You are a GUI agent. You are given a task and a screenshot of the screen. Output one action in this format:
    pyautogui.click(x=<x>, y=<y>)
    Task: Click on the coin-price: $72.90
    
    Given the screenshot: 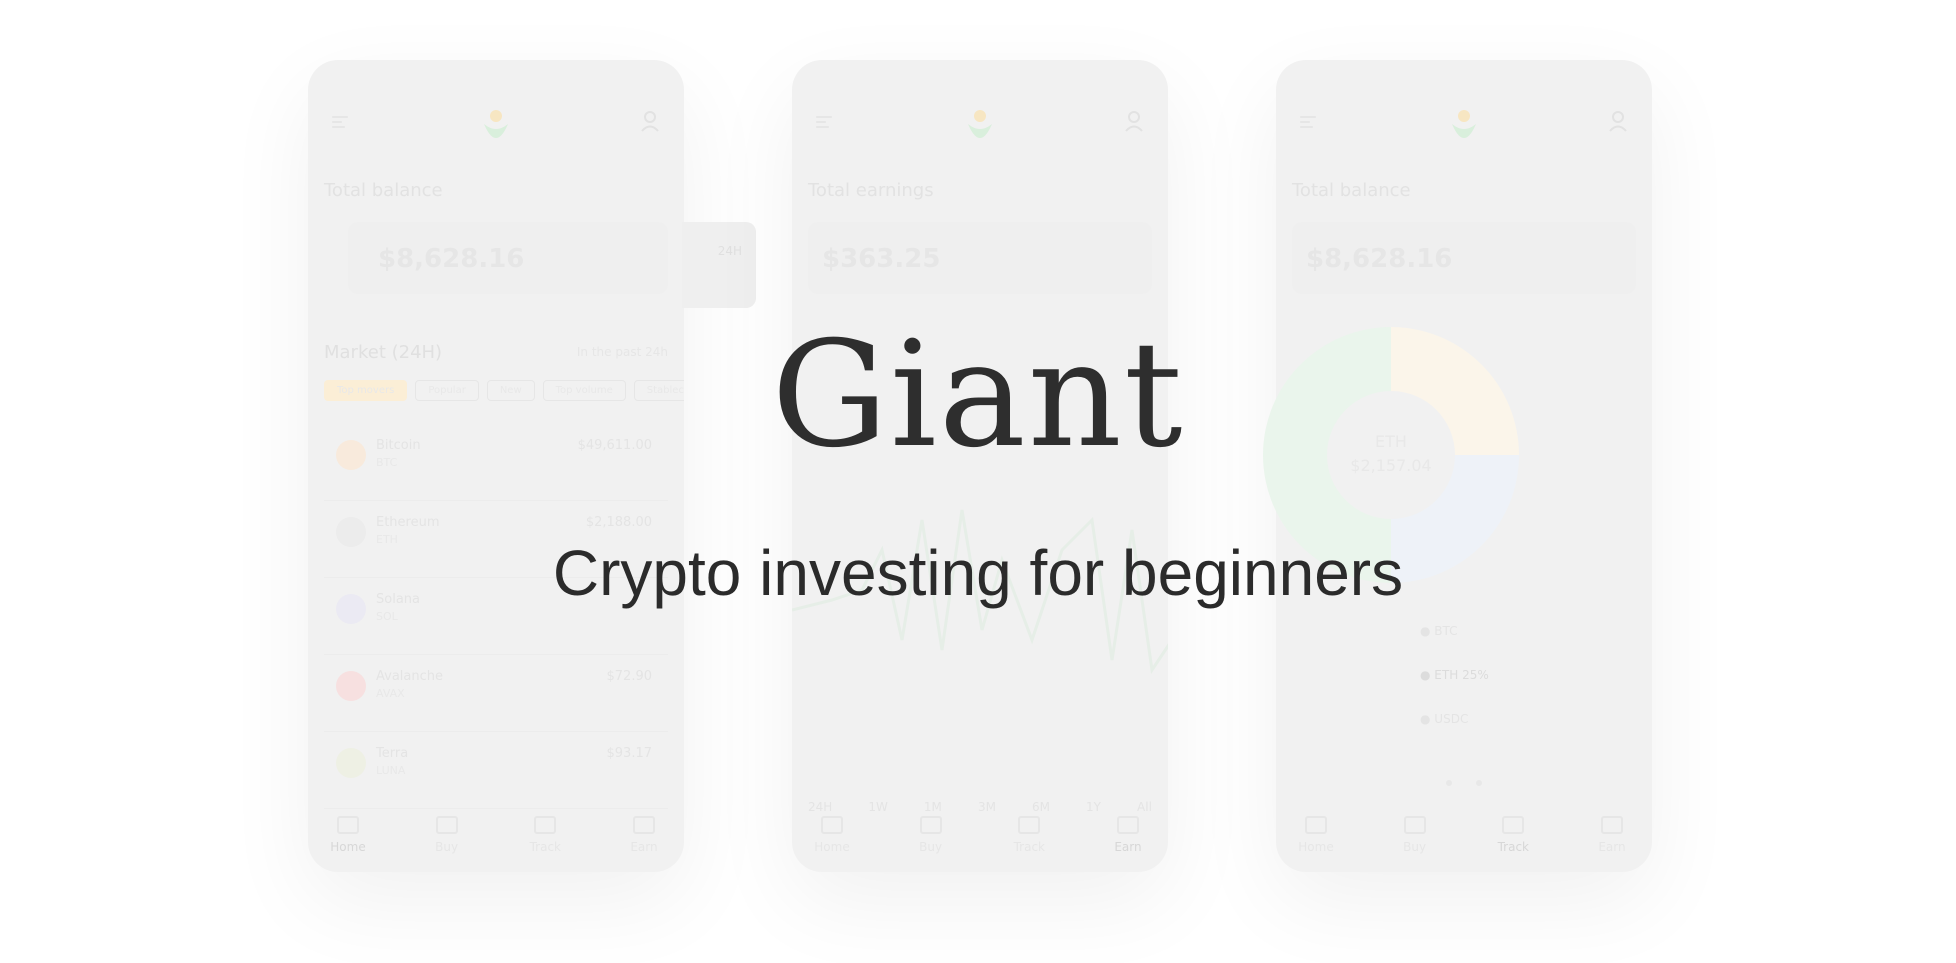 What is the action you would take?
    pyautogui.click(x=629, y=676)
    